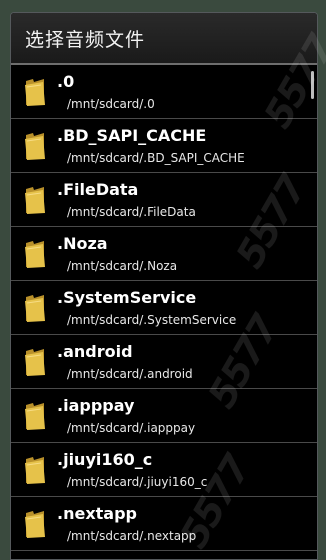  Describe the element at coordinates (96, 405) in the screenshot. I see `folder-name: .iapppay` at that location.